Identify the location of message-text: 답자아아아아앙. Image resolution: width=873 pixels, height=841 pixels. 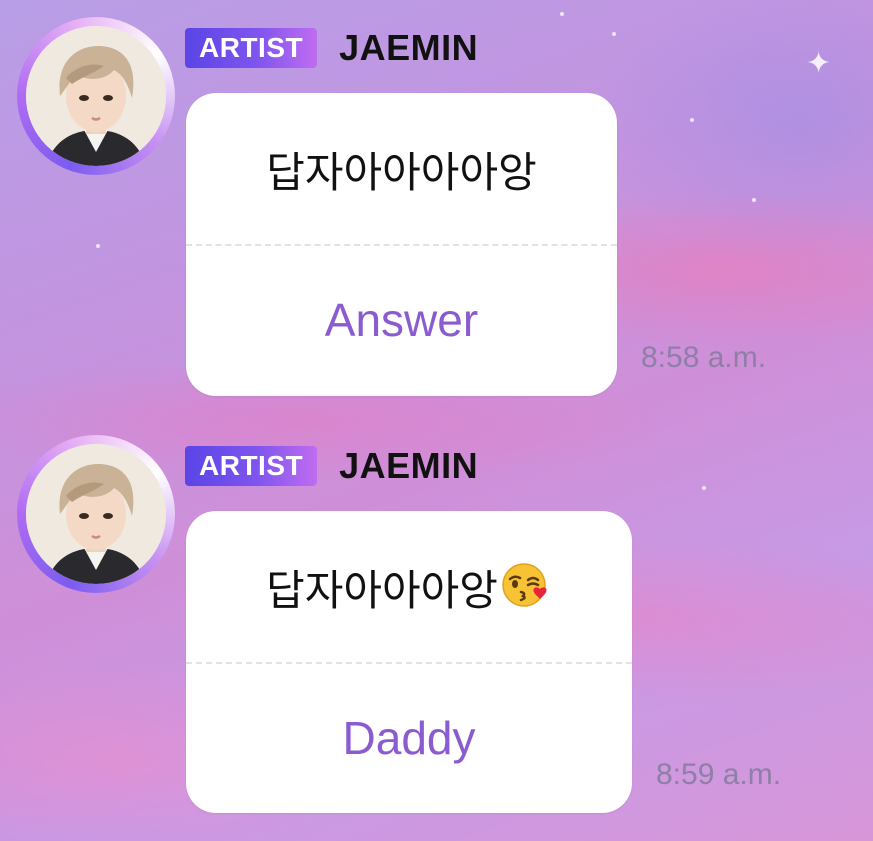
(401, 169).